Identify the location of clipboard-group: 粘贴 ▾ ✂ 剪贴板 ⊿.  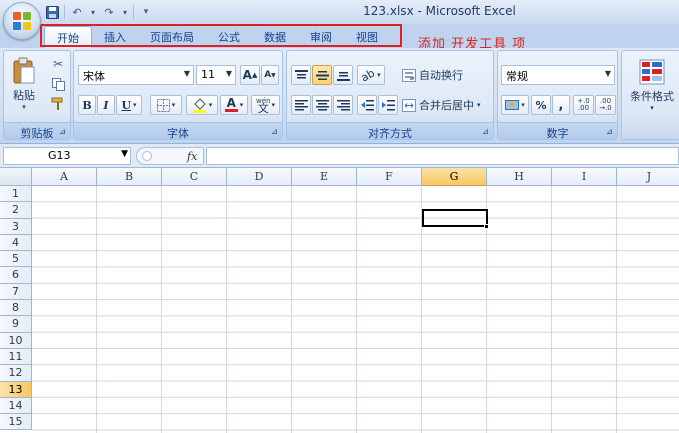
(37, 95).